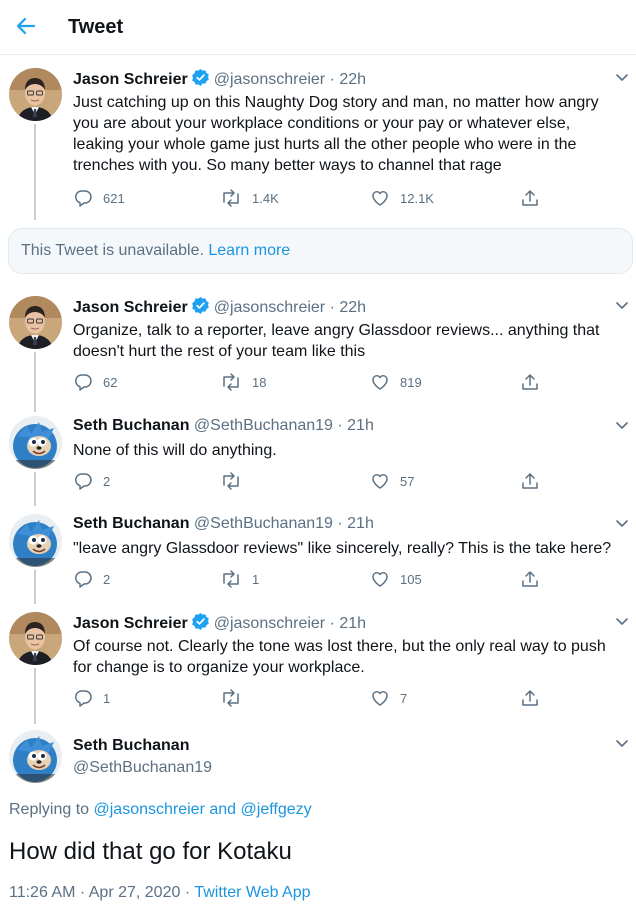  I want to click on reply-button: 1, so click(91, 698).